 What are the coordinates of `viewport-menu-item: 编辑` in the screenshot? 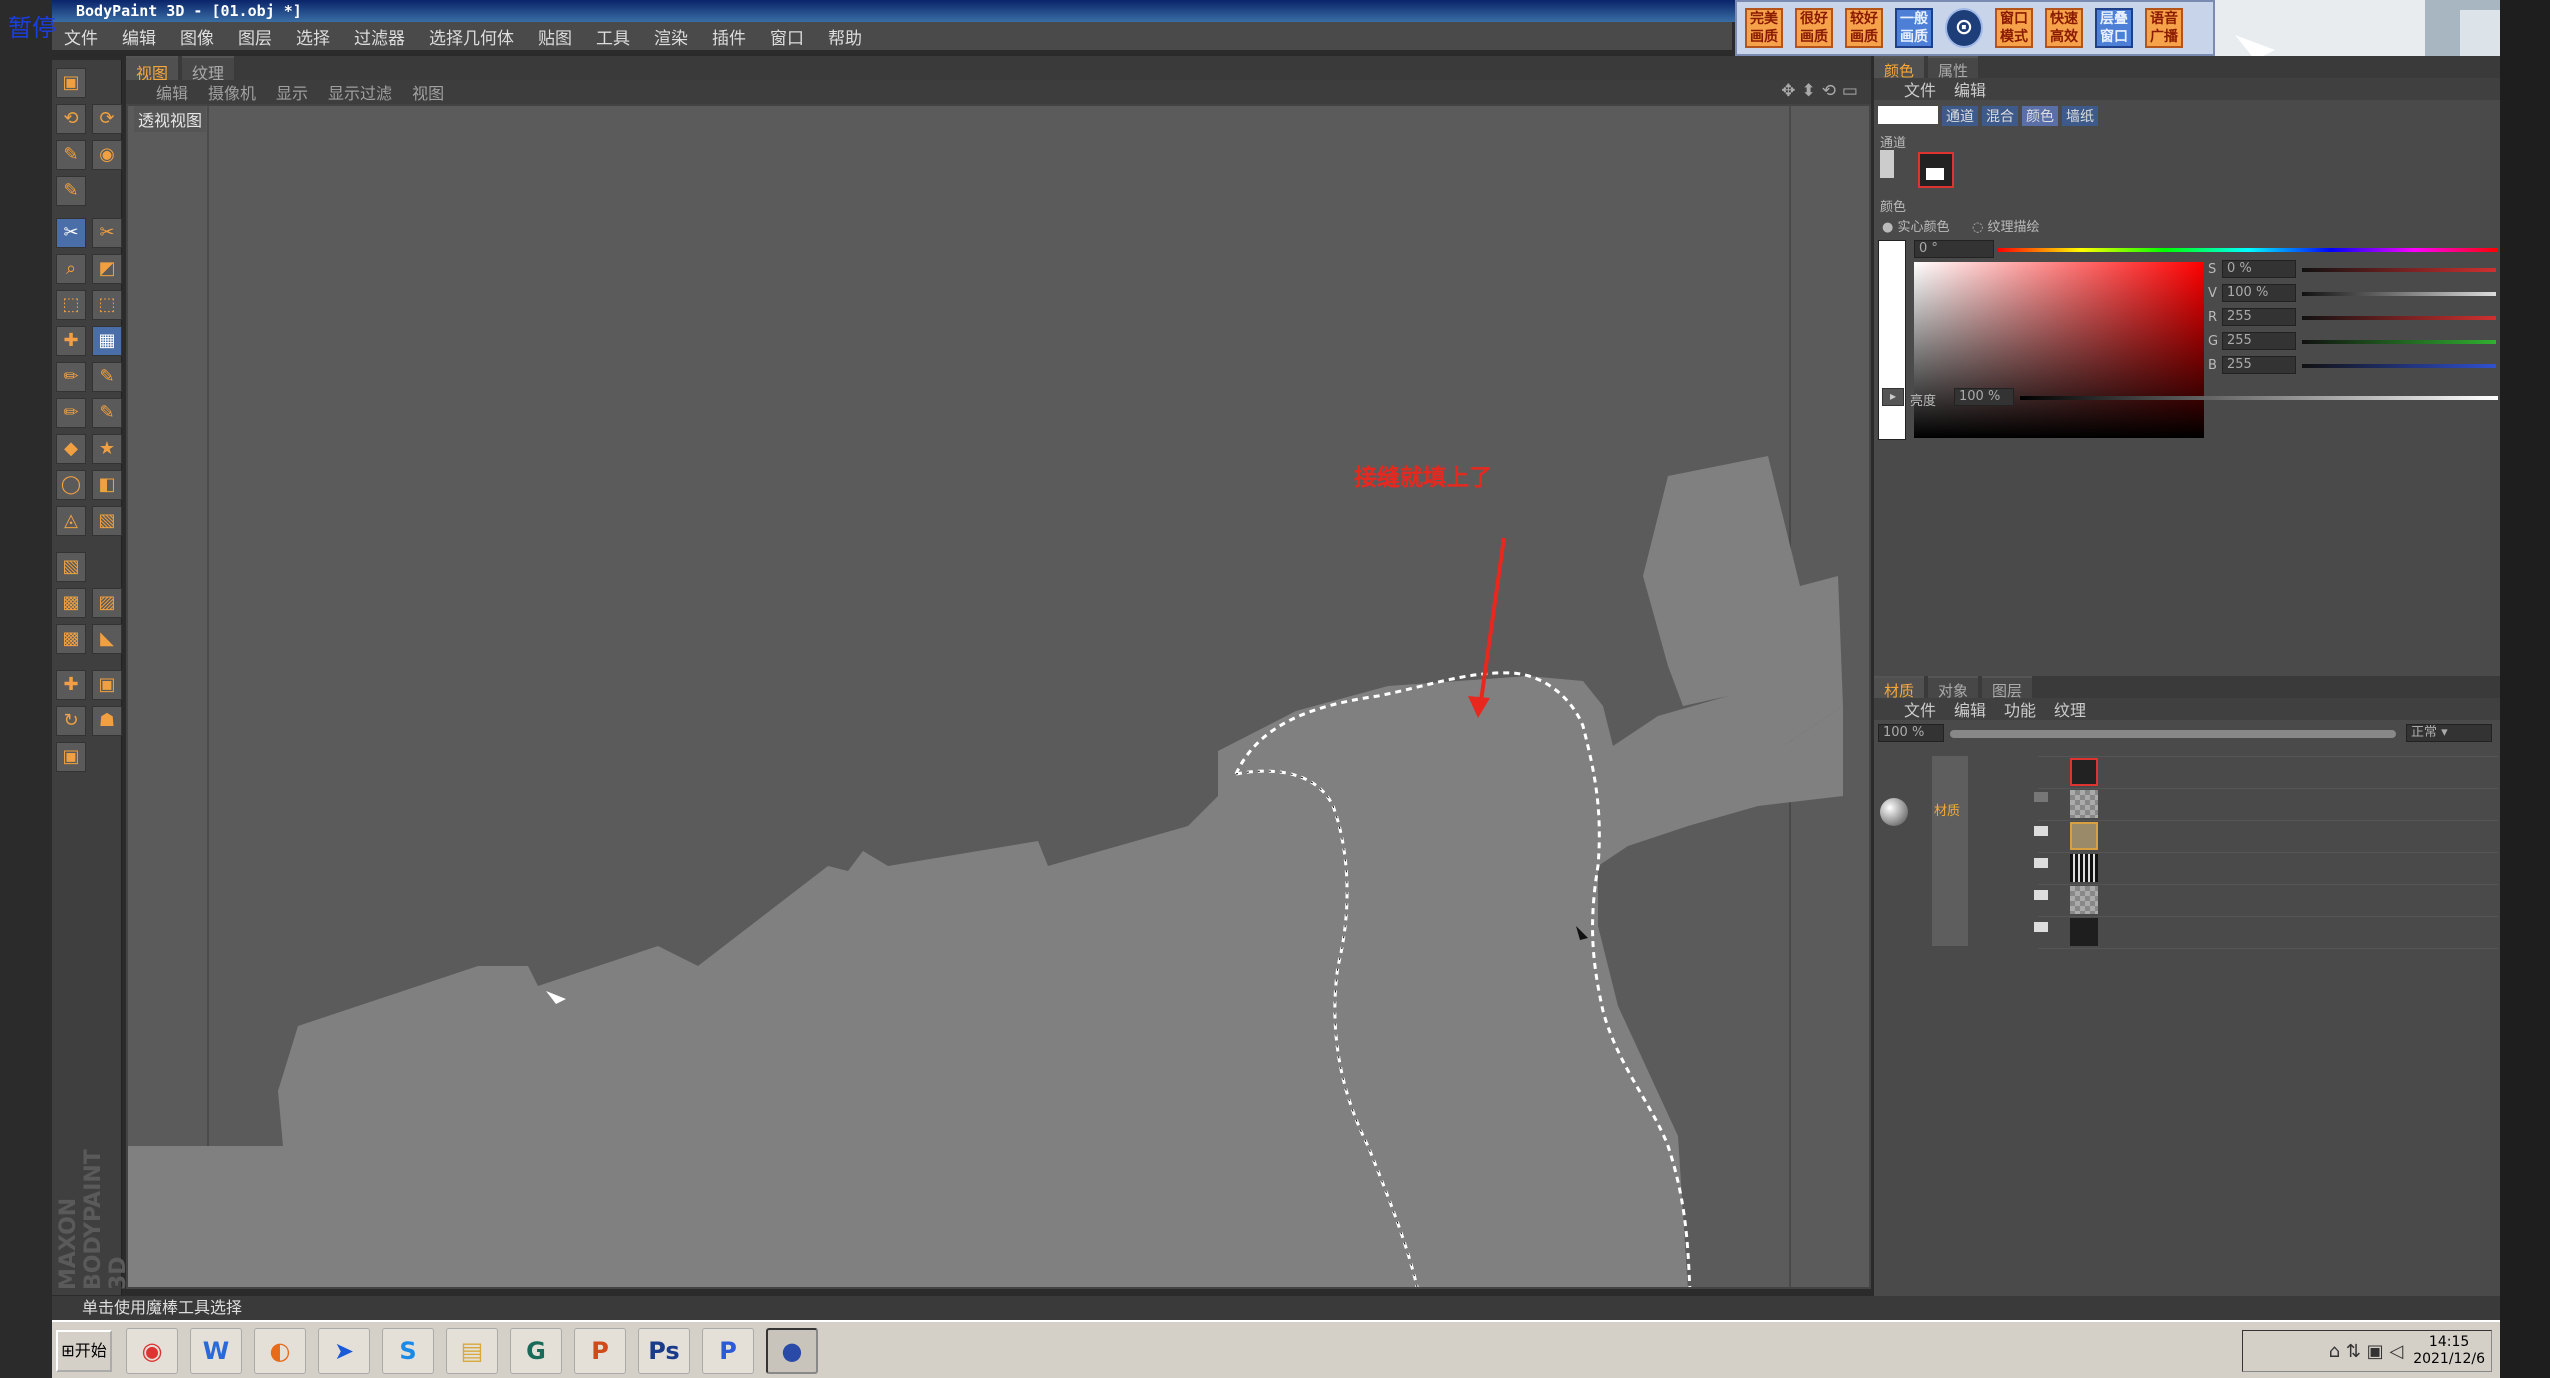 It's located at (172, 92).